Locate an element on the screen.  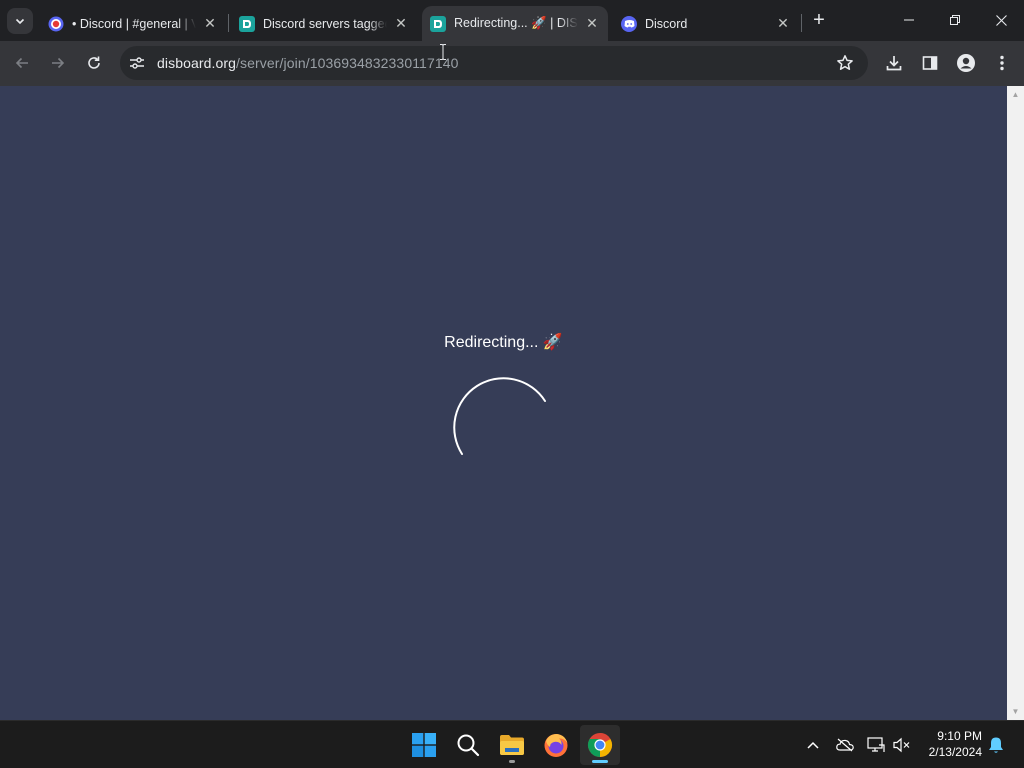
reload-icon is located at coordinates (94, 62).